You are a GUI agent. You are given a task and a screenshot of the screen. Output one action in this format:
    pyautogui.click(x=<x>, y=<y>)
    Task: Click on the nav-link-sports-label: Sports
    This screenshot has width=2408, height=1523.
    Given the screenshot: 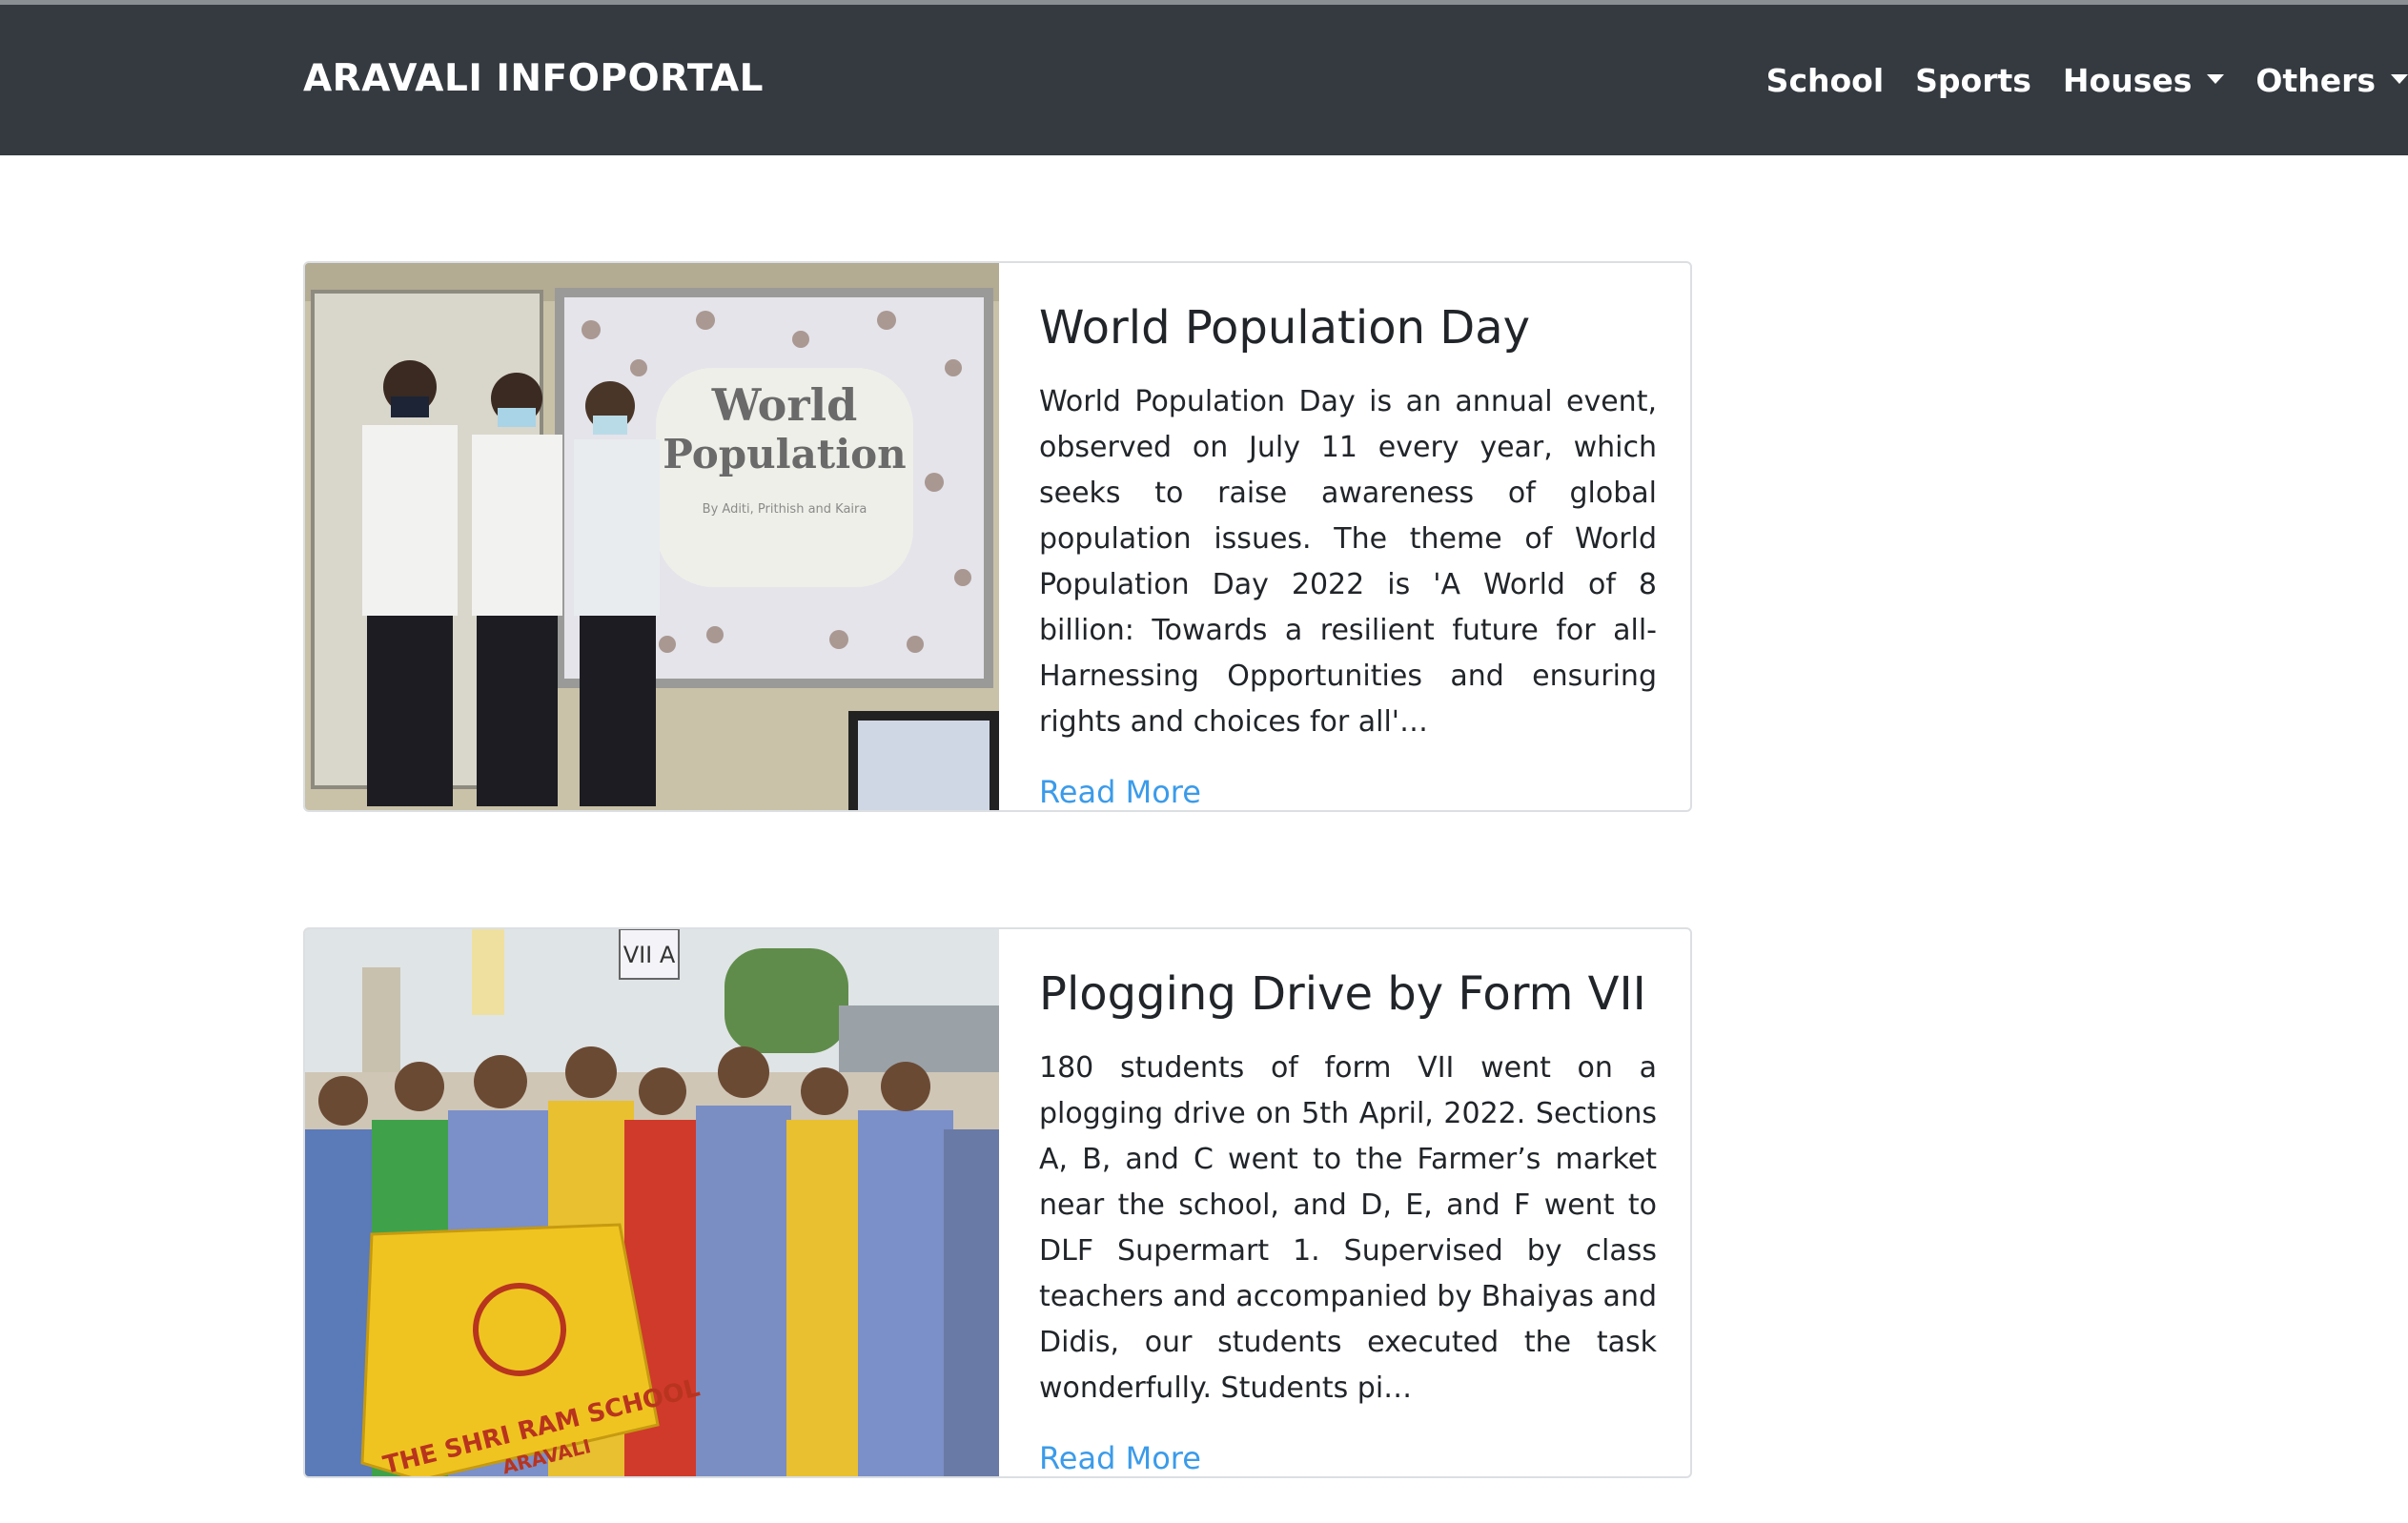 What is the action you would take?
    pyautogui.click(x=1973, y=80)
    